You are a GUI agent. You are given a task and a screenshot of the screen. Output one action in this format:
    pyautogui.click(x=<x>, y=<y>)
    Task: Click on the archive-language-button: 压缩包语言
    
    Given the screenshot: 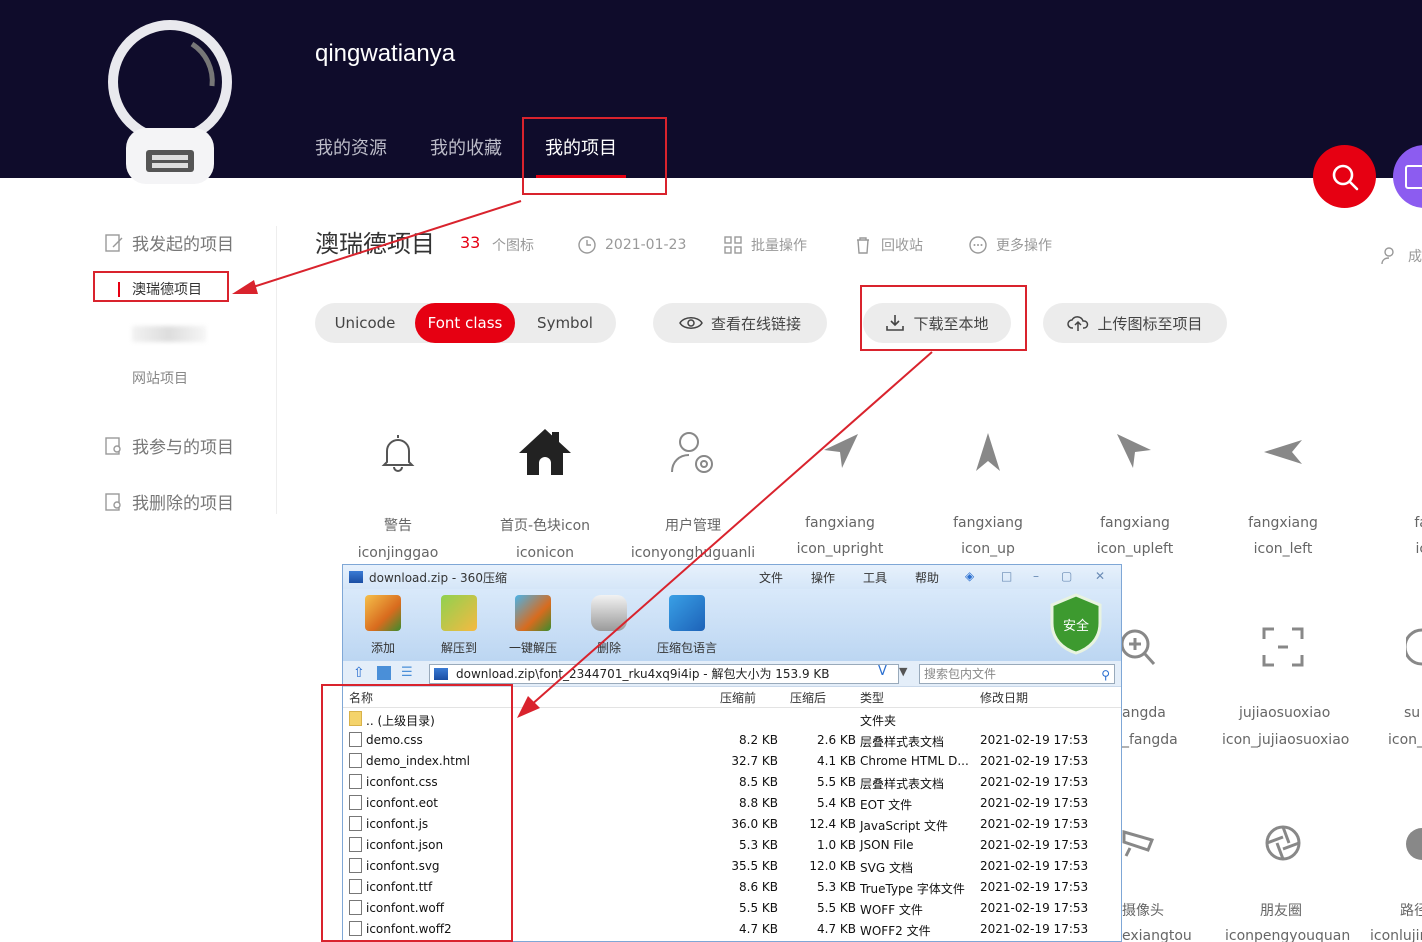 What is the action you would take?
    pyautogui.click(x=687, y=625)
    